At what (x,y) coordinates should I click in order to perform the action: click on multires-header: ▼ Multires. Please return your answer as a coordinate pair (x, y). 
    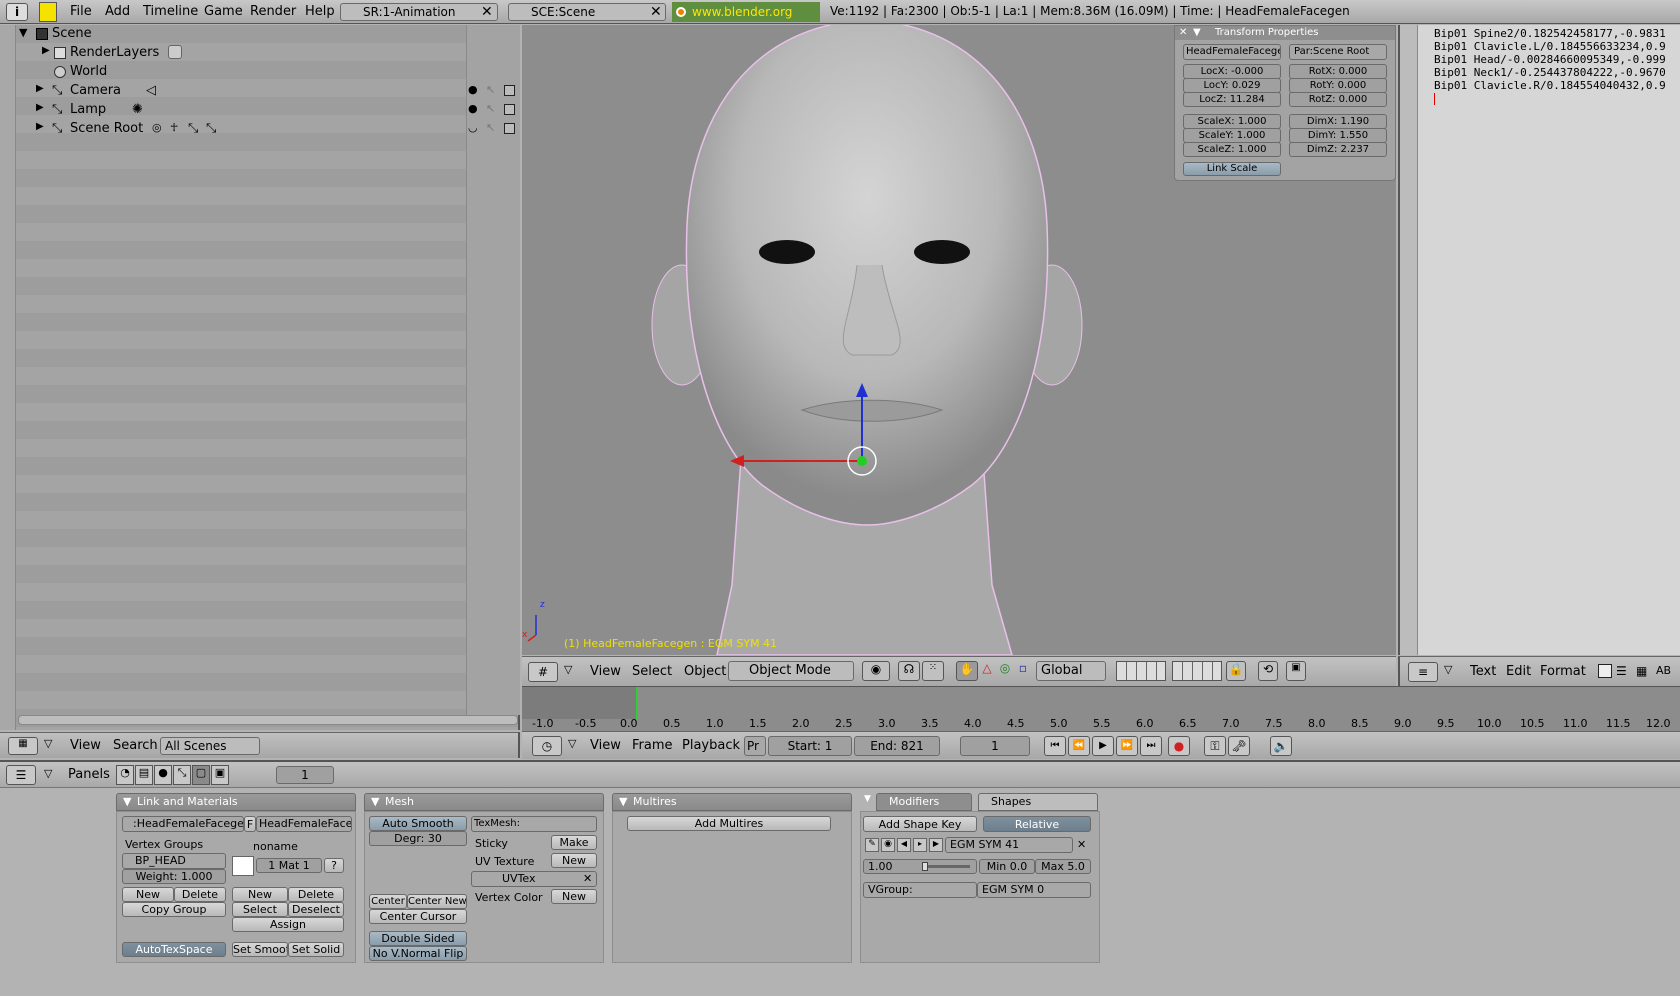
    Looking at the image, I should click on (732, 802).